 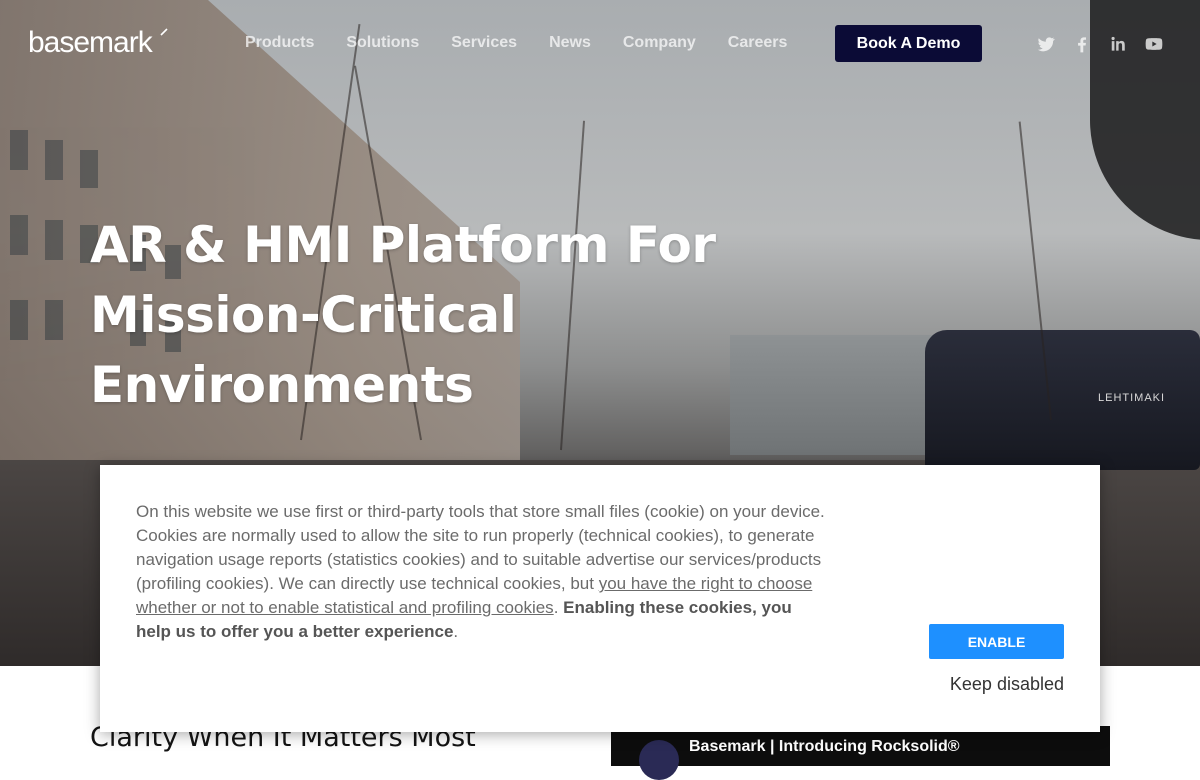 What do you see at coordinates (164, 32) in the screenshot?
I see `logo-mark-icon` at bounding box center [164, 32].